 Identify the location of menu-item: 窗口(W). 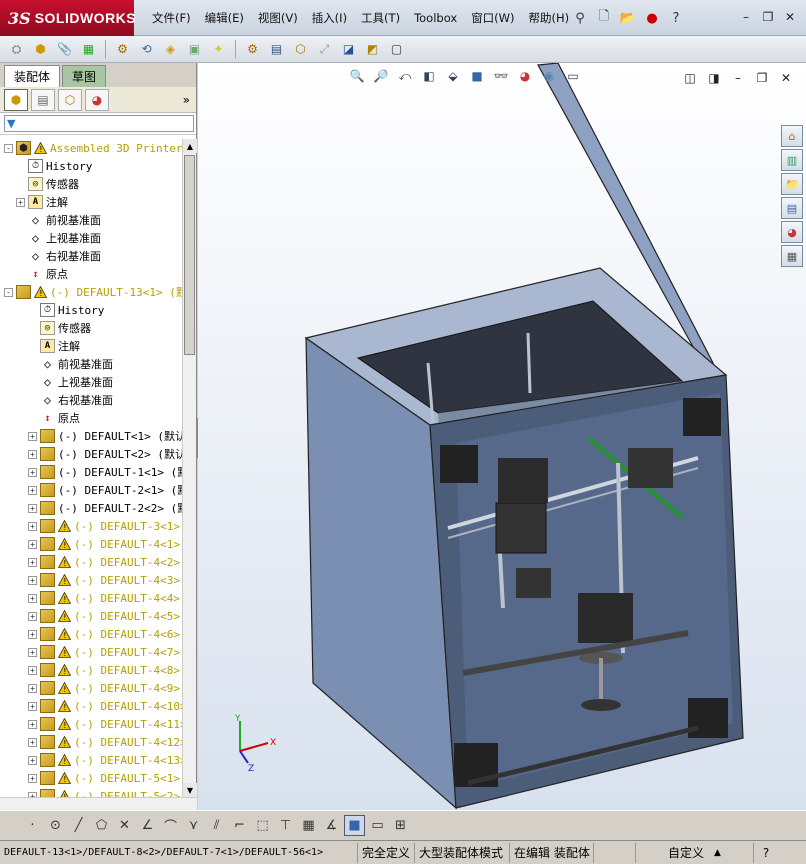
(492, 18).